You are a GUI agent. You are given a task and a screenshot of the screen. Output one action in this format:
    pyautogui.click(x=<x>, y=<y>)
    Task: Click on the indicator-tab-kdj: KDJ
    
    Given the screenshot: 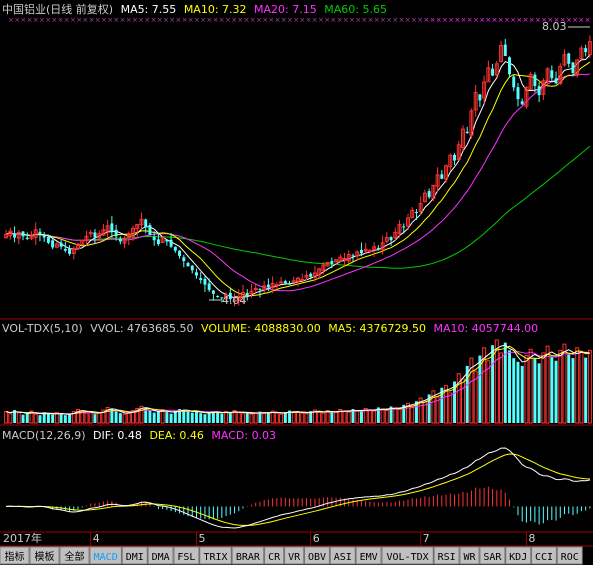 What is the action you would take?
    pyautogui.click(x=518, y=555)
    